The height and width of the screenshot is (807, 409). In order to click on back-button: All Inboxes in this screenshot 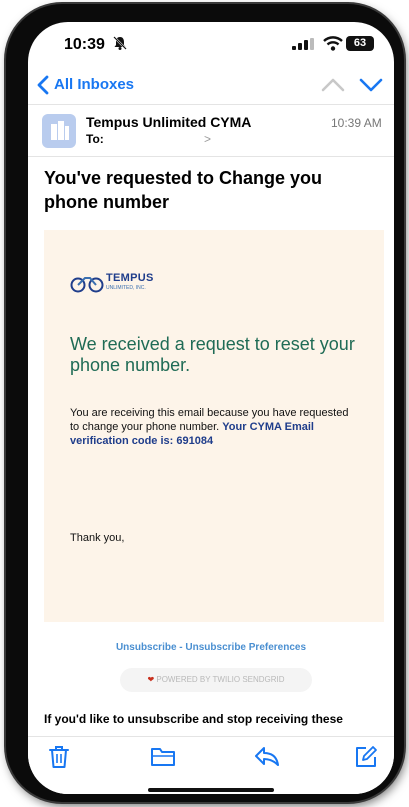, I will do `click(94, 84)`.